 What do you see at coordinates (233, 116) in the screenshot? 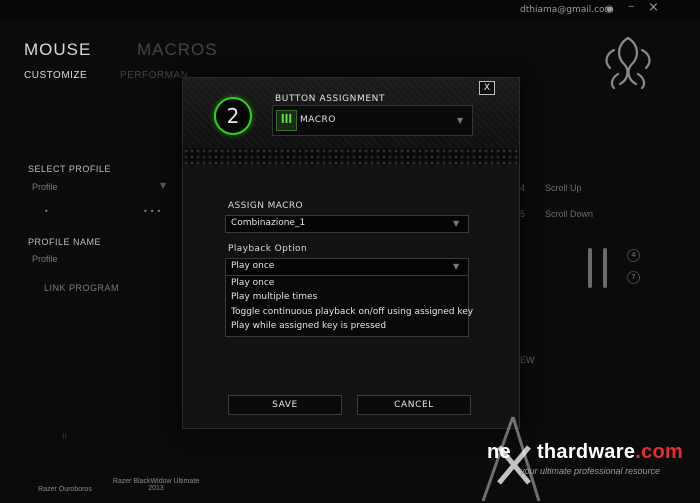
I see `button-number-badge: 2` at bounding box center [233, 116].